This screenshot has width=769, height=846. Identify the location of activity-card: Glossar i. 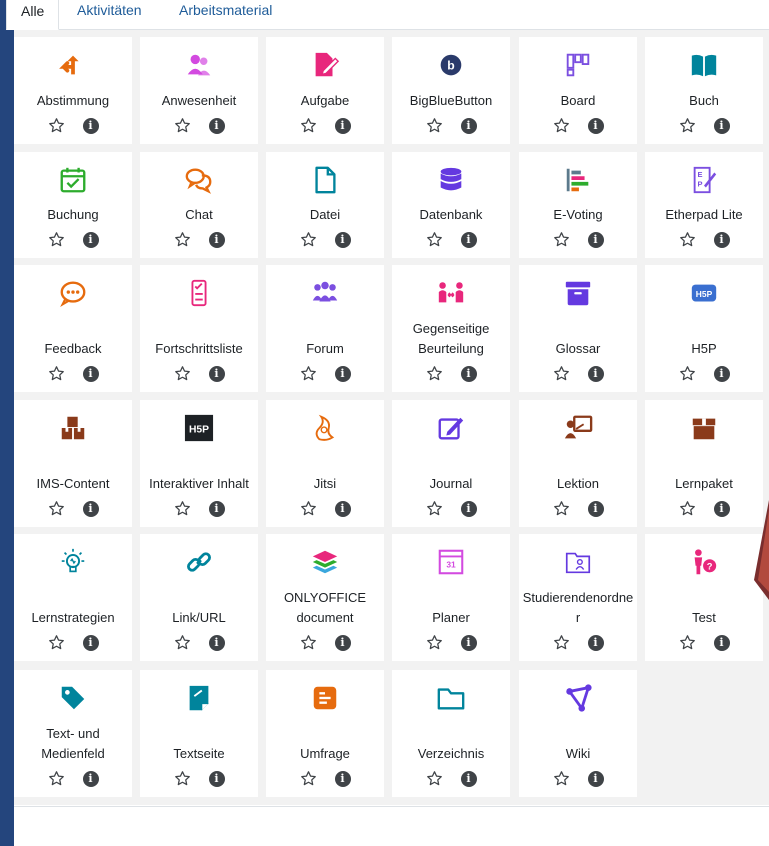
(578, 328).